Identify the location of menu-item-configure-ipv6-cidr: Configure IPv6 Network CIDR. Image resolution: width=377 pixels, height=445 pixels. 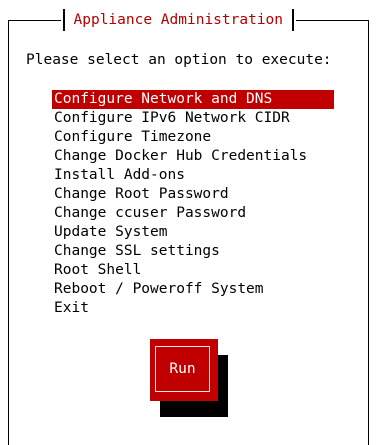
(193, 118).